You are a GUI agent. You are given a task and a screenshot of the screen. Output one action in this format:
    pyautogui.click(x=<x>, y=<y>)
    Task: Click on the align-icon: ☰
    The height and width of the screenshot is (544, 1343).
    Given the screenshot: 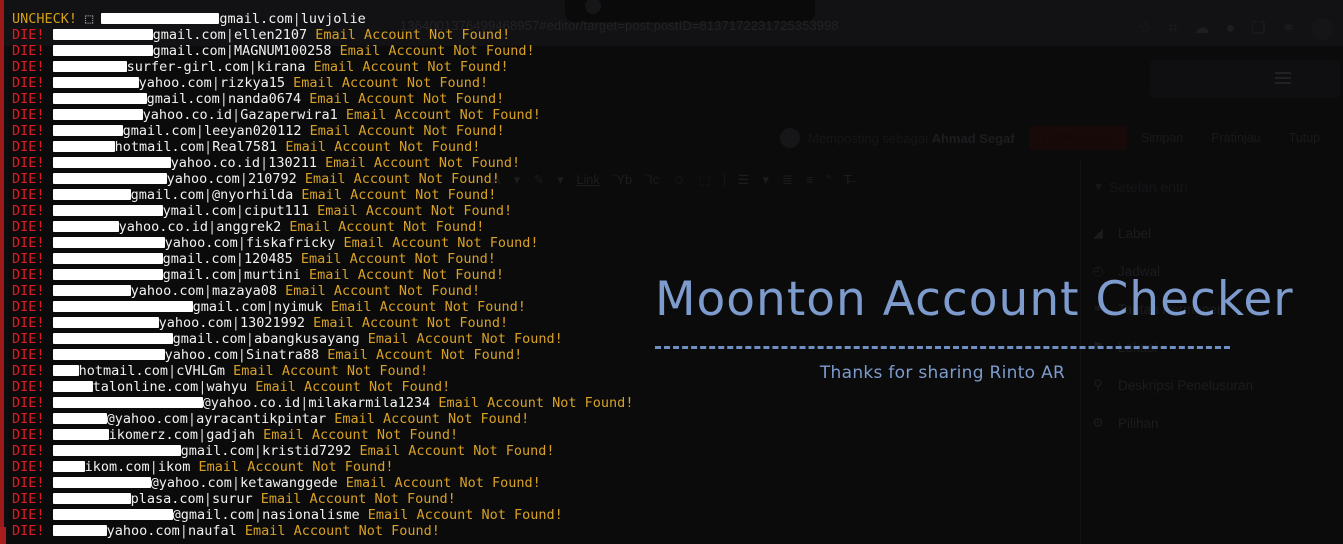 What is the action you would take?
    pyautogui.click(x=744, y=179)
    